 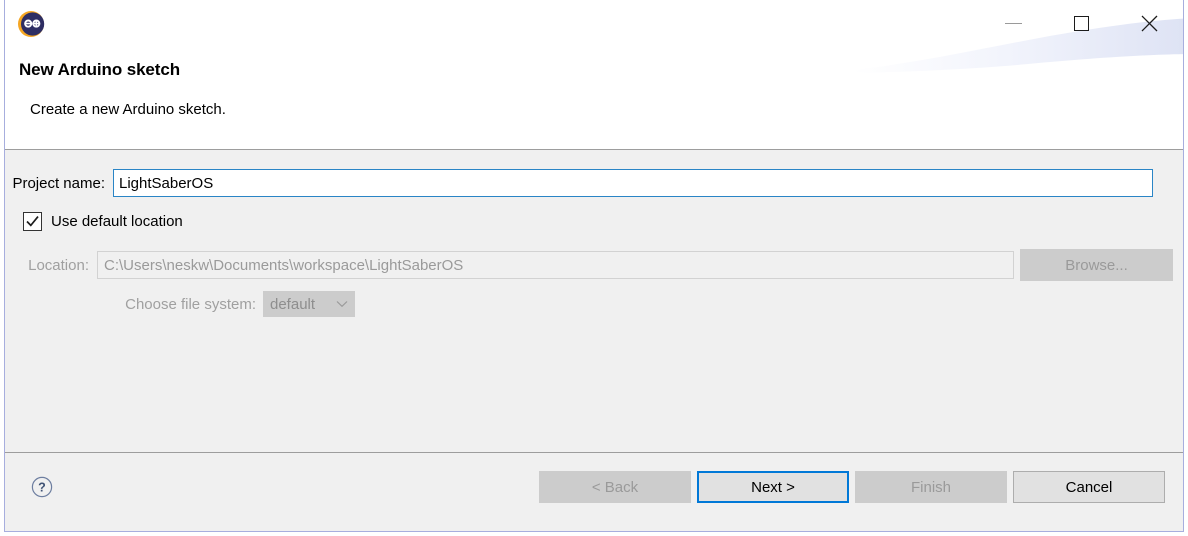 I want to click on project-name-label: Project name:, so click(x=58, y=183).